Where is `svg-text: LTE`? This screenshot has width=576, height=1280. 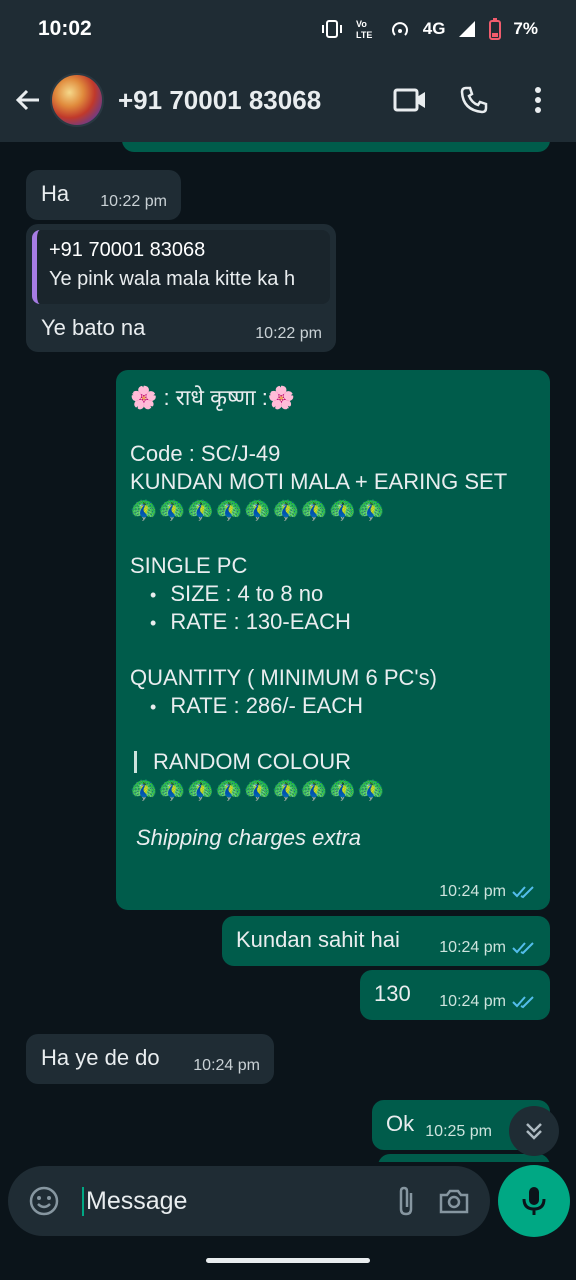 svg-text: LTE is located at coordinates (364, 35).